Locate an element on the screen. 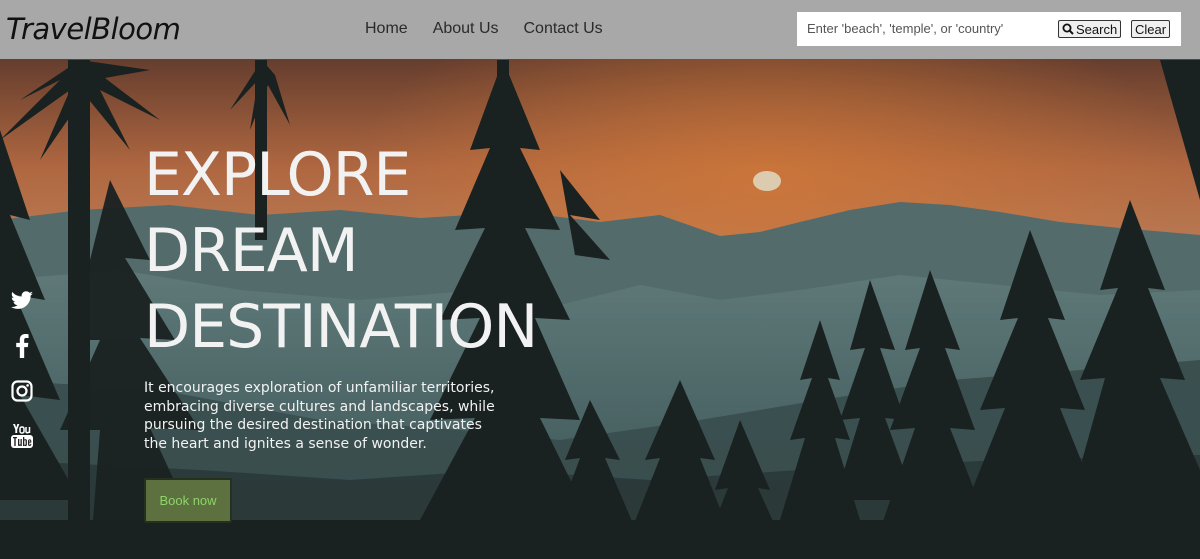 This screenshot has width=1200, height=559. search-icon is located at coordinates (1068, 29).